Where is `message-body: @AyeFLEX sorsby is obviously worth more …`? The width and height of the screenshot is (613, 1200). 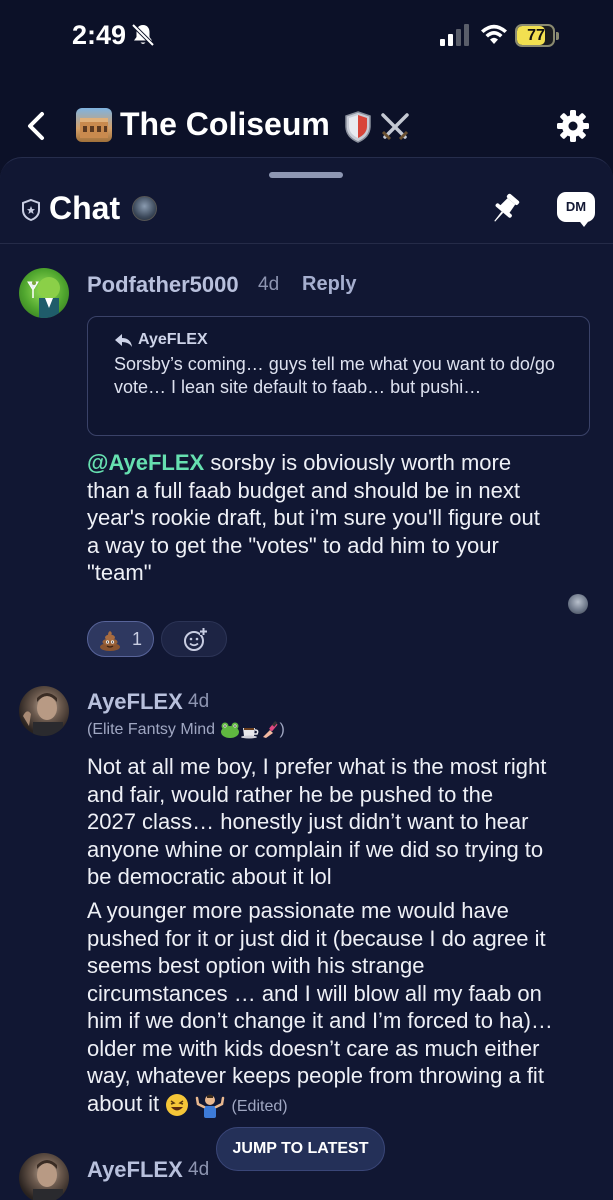 message-body: @AyeFLEX sorsby is obviously worth more … is located at coordinates (342, 518).